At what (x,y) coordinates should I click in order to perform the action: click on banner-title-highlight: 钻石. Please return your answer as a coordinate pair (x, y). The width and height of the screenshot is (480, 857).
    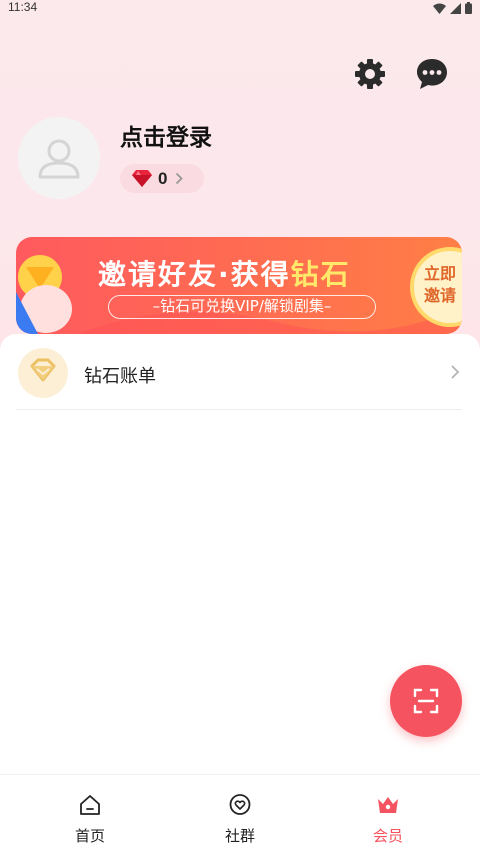
    Looking at the image, I should click on (320, 274).